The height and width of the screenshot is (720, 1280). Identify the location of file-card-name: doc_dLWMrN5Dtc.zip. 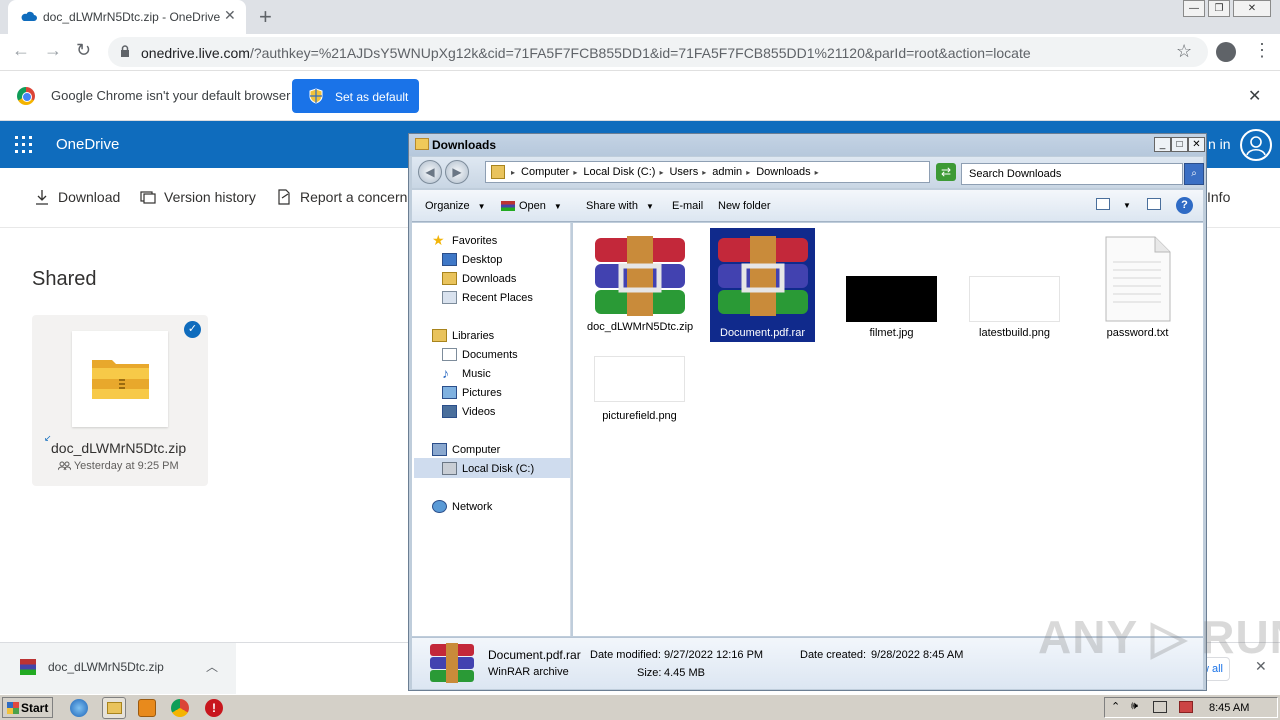
(118, 448).